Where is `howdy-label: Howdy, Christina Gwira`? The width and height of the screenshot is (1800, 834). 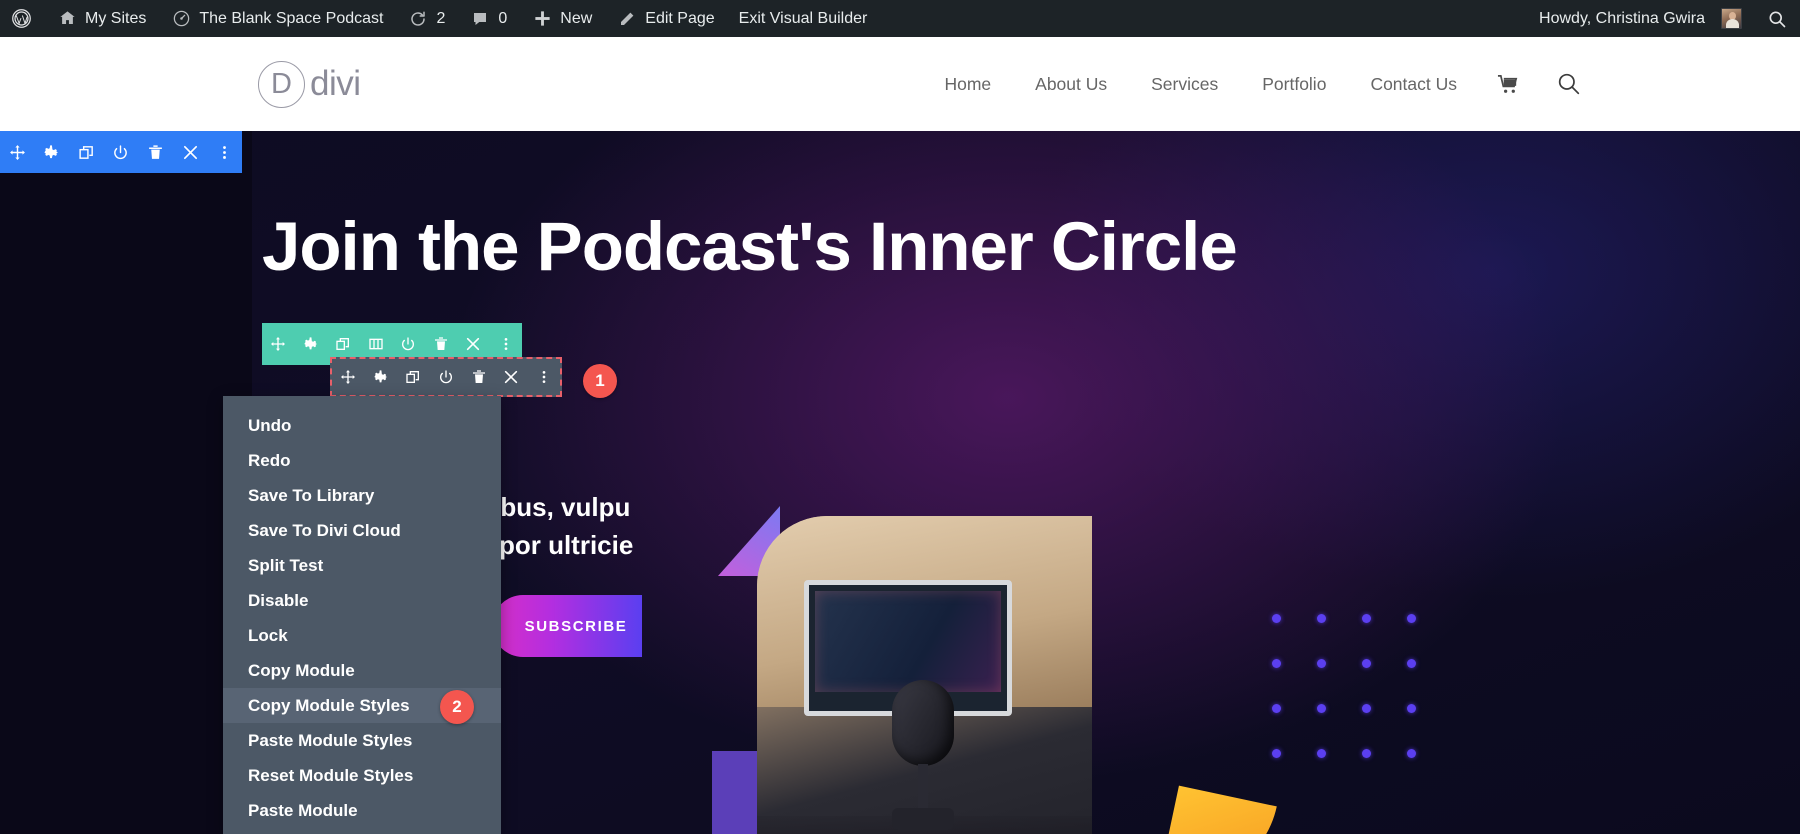
howdy-label: Howdy, Christina Gwira is located at coordinates (1622, 18).